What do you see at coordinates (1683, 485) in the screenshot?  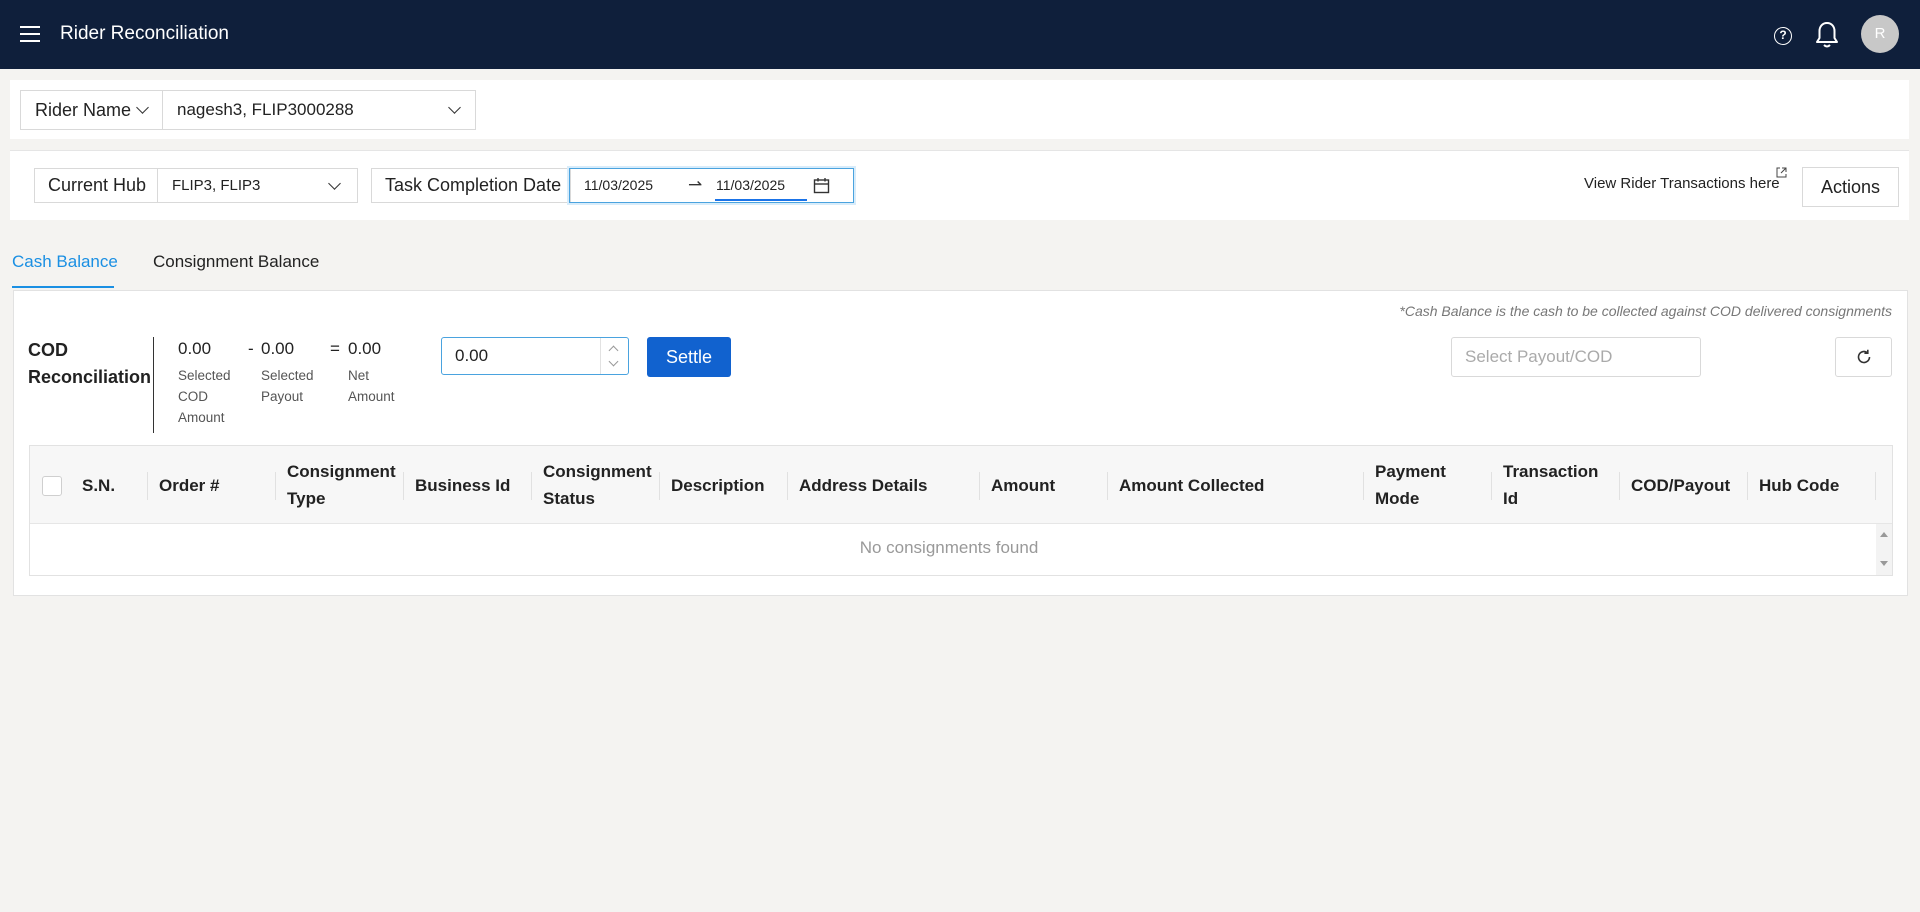 I see `column-header-cod-payout: COD/Payout` at bounding box center [1683, 485].